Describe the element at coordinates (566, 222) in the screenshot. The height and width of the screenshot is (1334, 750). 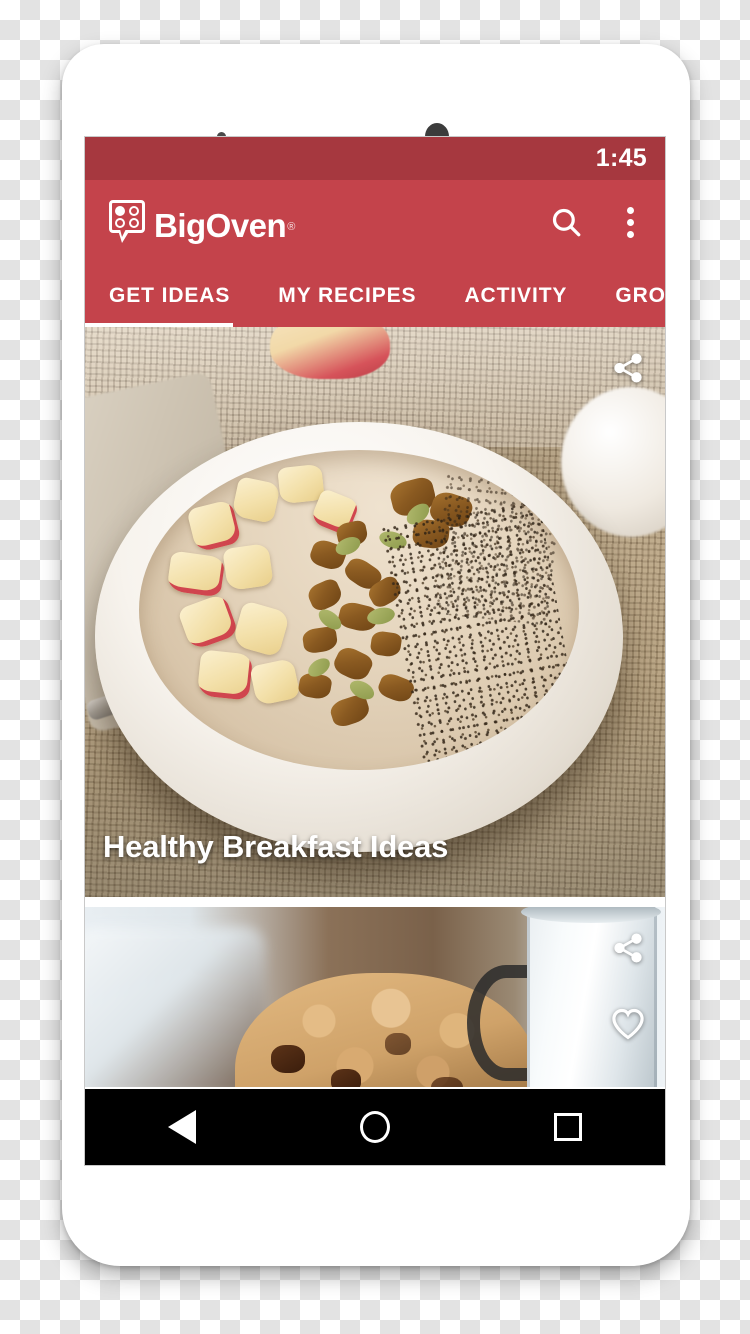
I see `search-icon` at that location.